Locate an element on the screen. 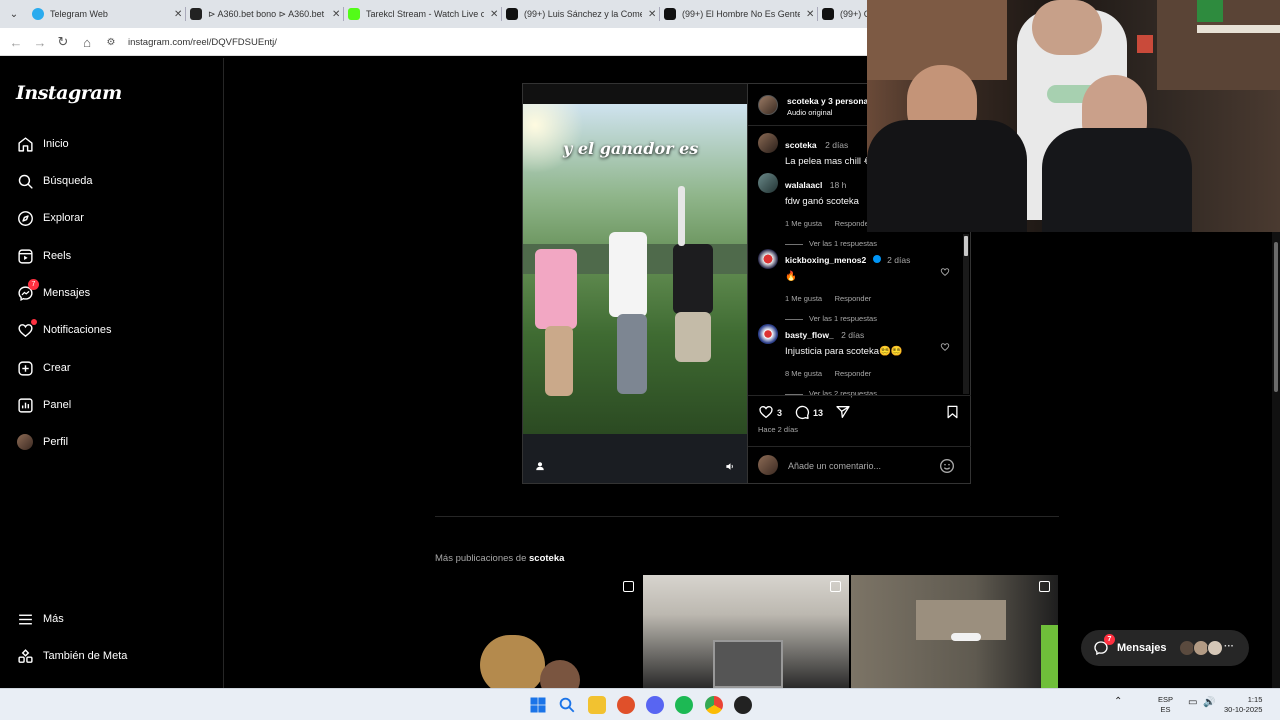 The height and width of the screenshot is (720, 1280). tab-tiktok-2: (99+) El Hombre No Es Gente: F ✕ is located at coordinates (741, 14).